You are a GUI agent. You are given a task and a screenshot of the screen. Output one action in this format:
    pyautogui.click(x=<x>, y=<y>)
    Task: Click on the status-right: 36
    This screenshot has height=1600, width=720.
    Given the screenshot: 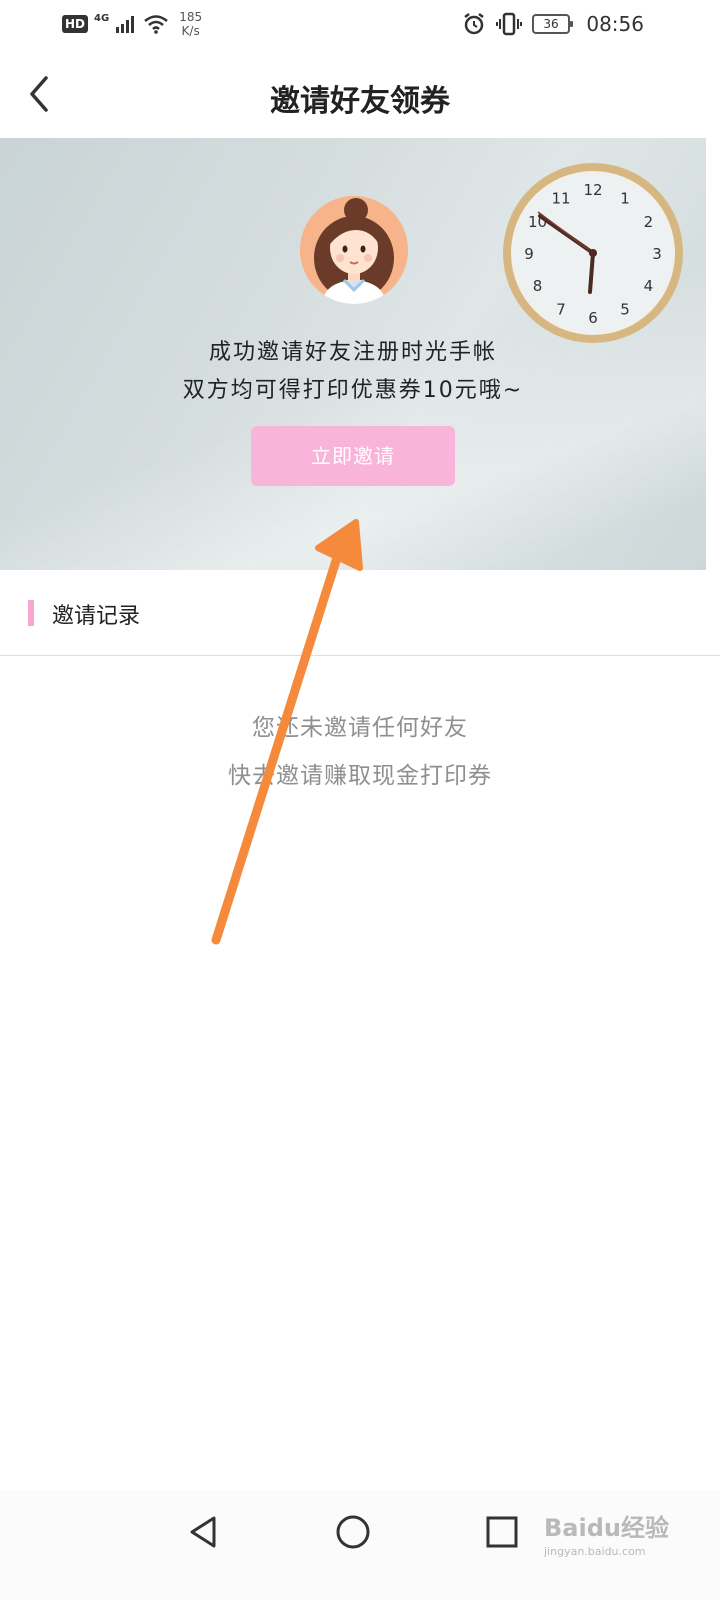 What is the action you would take?
    pyautogui.click(x=517, y=24)
    